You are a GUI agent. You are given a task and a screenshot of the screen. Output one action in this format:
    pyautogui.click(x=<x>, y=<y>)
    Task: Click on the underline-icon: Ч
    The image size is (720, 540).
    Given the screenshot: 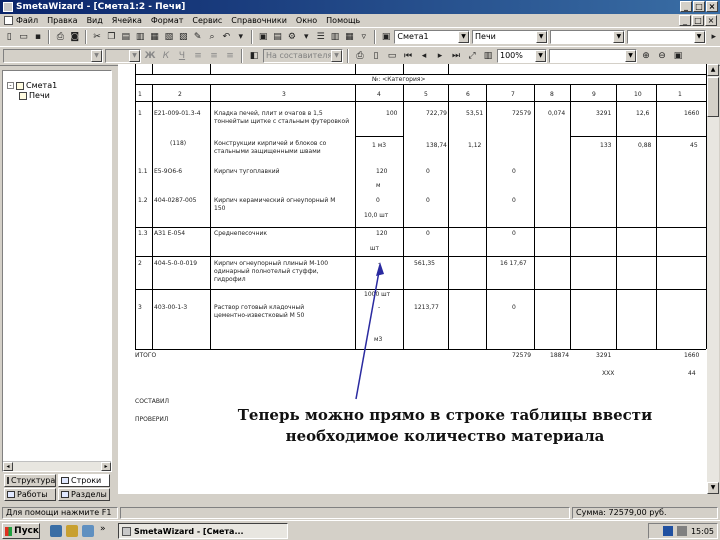 What is the action you would take?
    pyautogui.click(x=182, y=56)
    